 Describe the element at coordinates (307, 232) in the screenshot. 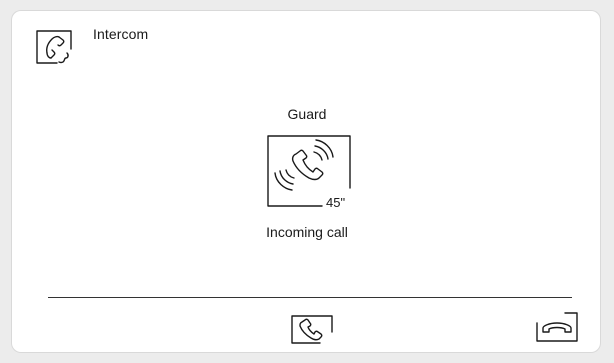

I see `call-status: Incoming call` at that location.